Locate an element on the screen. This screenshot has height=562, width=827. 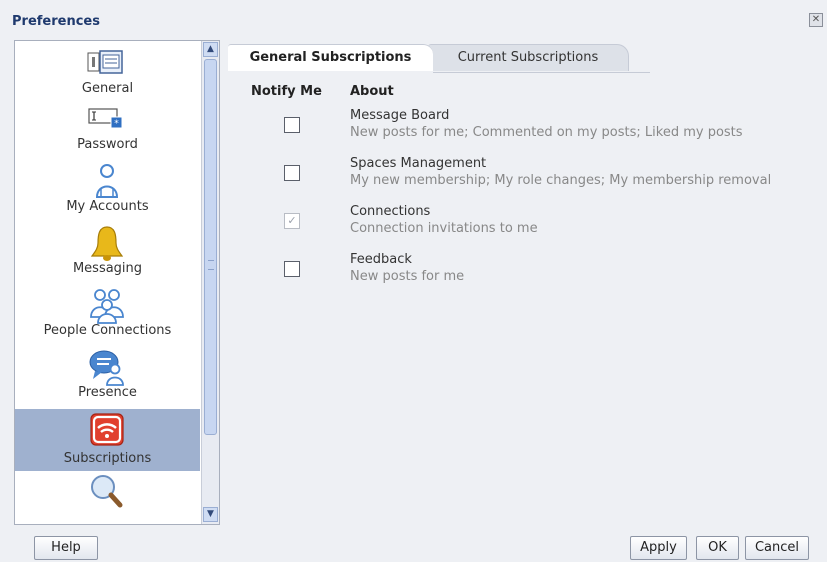
ok-button: OK is located at coordinates (717, 548).